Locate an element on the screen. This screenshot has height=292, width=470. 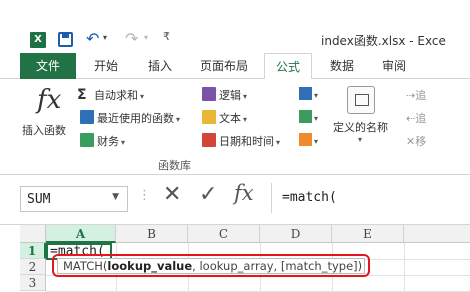
column-header-d: D is located at coordinates (296, 234).